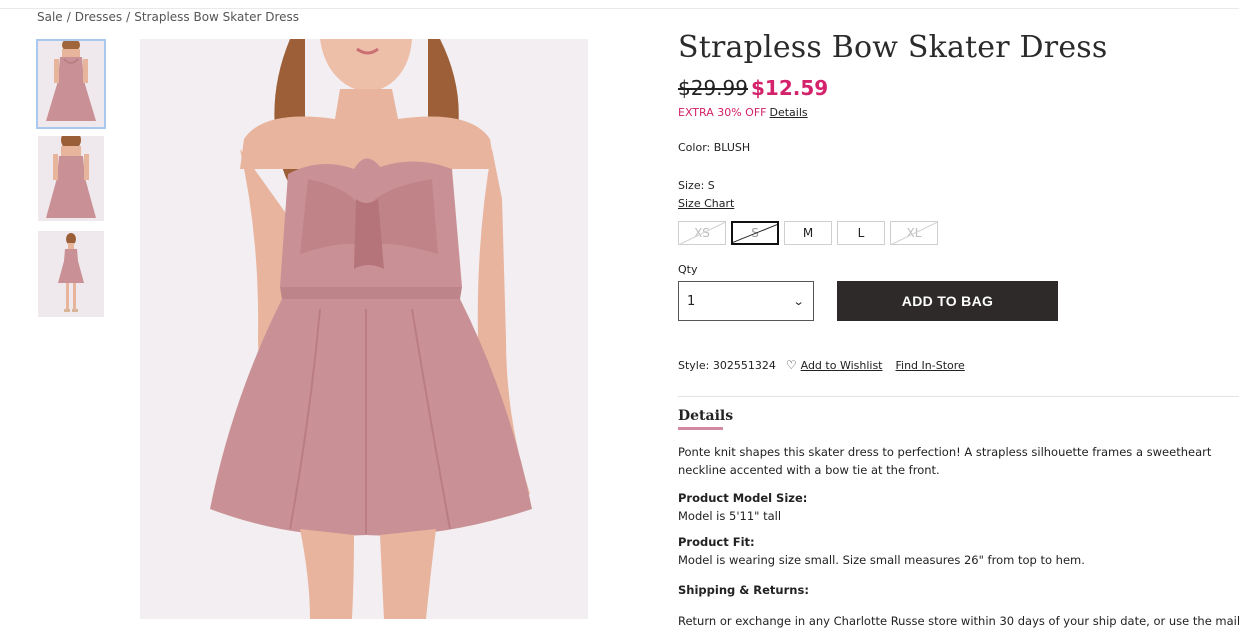 Image resolution: width=1239 pixels, height=637 pixels. I want to click on top-divider, so click(619, 8).